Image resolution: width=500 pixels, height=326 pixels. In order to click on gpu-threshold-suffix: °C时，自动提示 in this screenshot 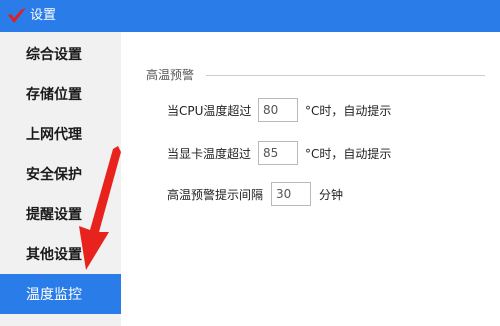, I will do `click(348, 153)`.